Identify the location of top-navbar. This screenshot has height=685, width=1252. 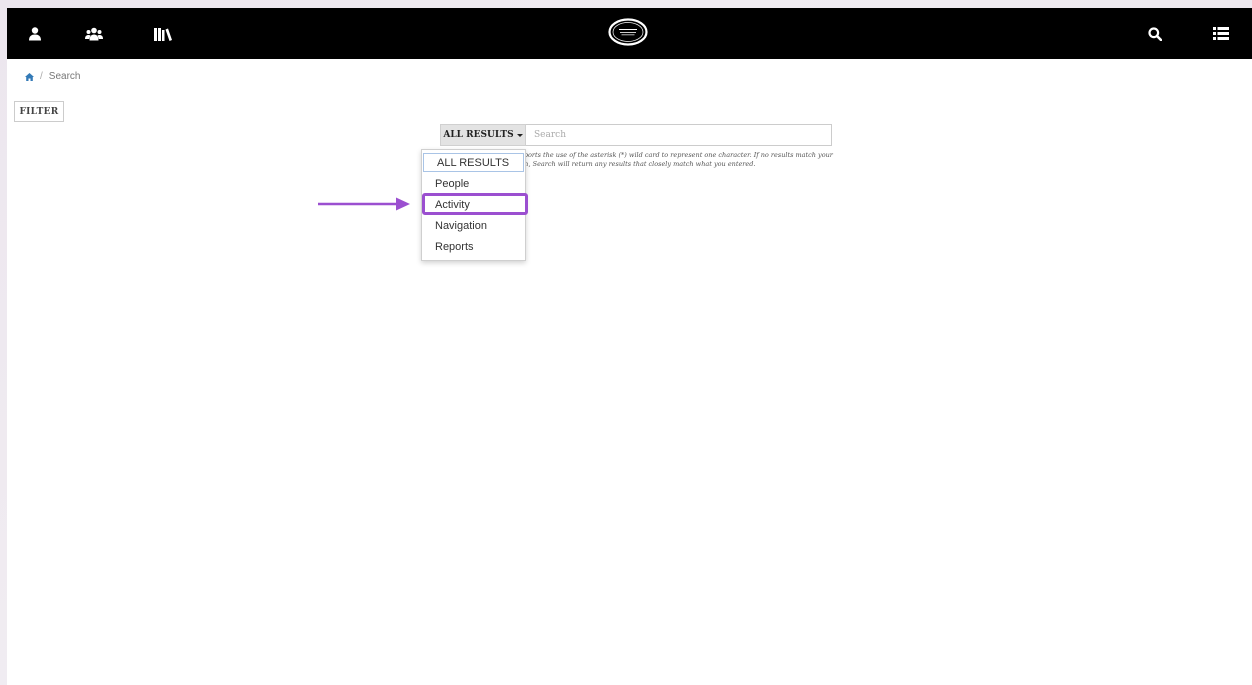
(629, 33).